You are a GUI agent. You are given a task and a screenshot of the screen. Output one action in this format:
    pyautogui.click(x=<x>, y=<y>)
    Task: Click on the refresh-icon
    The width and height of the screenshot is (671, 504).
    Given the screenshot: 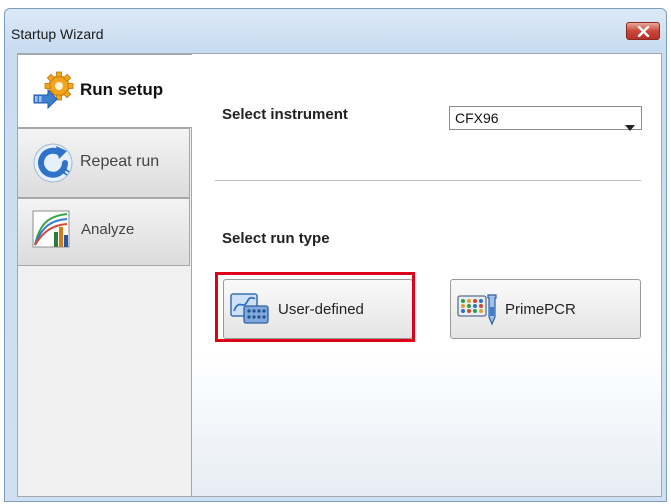 What is the action you would take?
    pyautogui.click(x=53, y=165)
    